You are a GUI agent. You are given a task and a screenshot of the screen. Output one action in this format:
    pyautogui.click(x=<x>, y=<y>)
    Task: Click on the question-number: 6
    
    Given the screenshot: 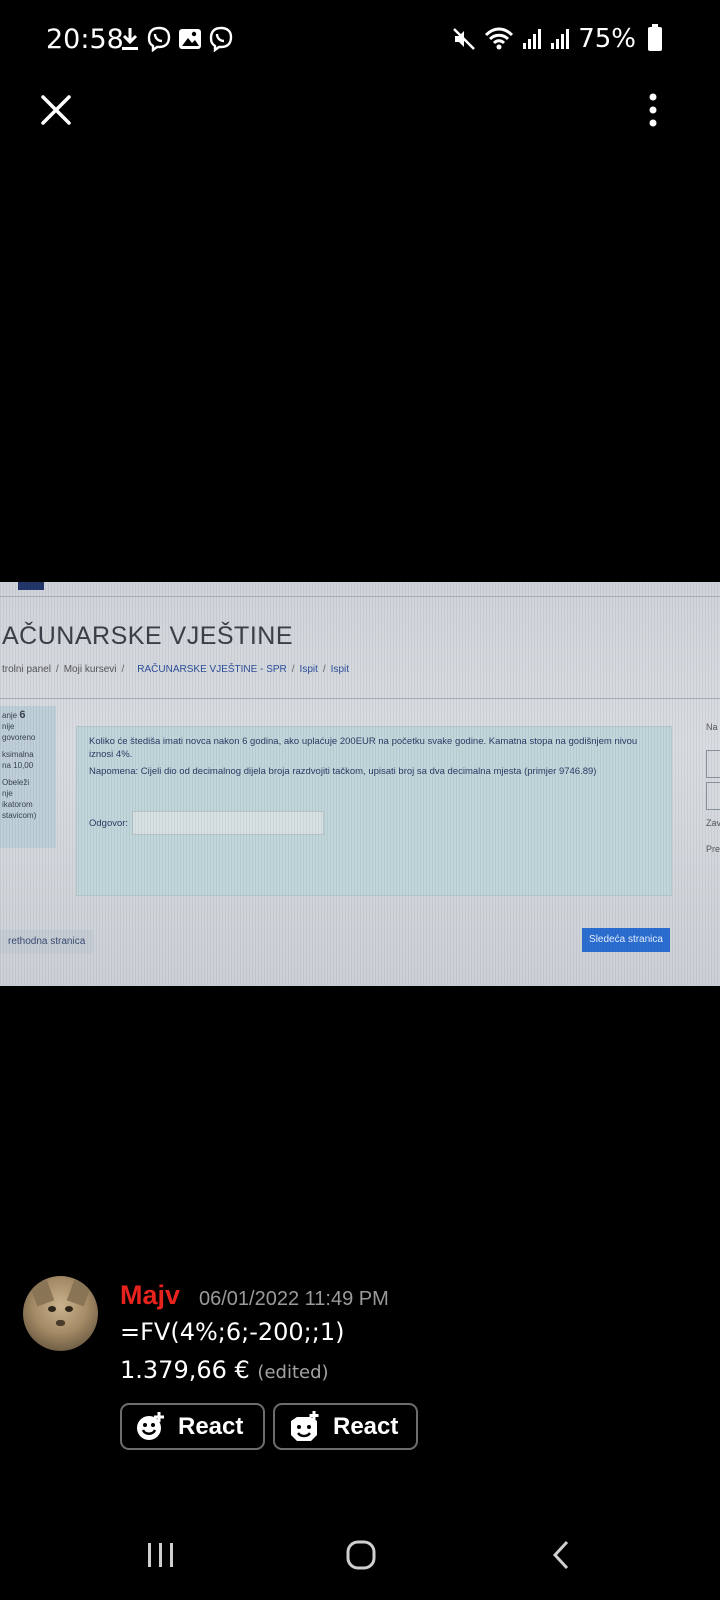 What is the action you would take?
    pyautogui.click(x=22, y=715)
    